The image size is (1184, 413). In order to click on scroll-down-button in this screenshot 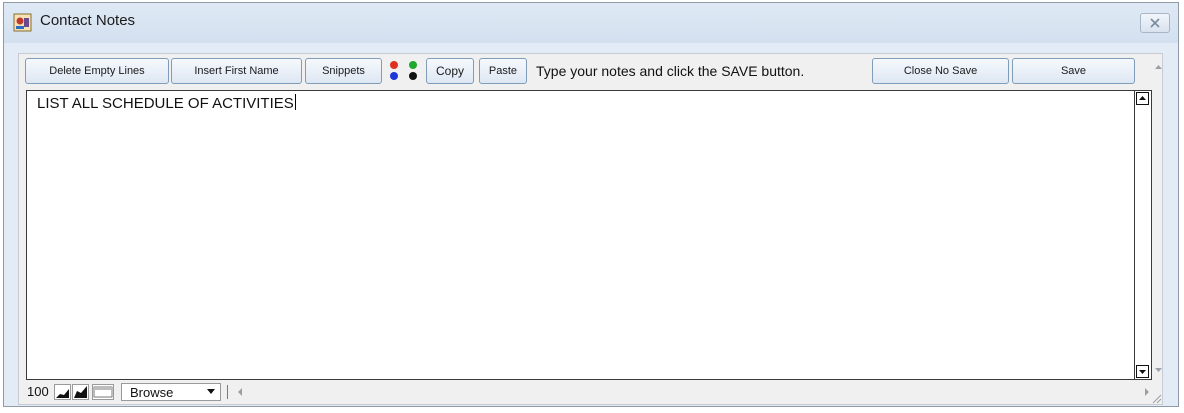, I will do `click(1142, 371)`.